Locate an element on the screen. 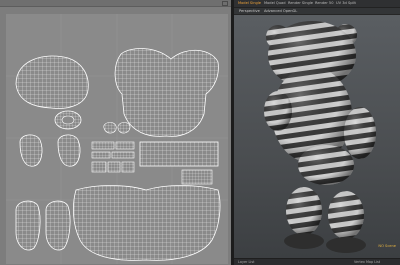 Image resolution: width=400 pixels, height=265 pixels. tab-model-quad: Model Quad is located at coordinates (275, 3).